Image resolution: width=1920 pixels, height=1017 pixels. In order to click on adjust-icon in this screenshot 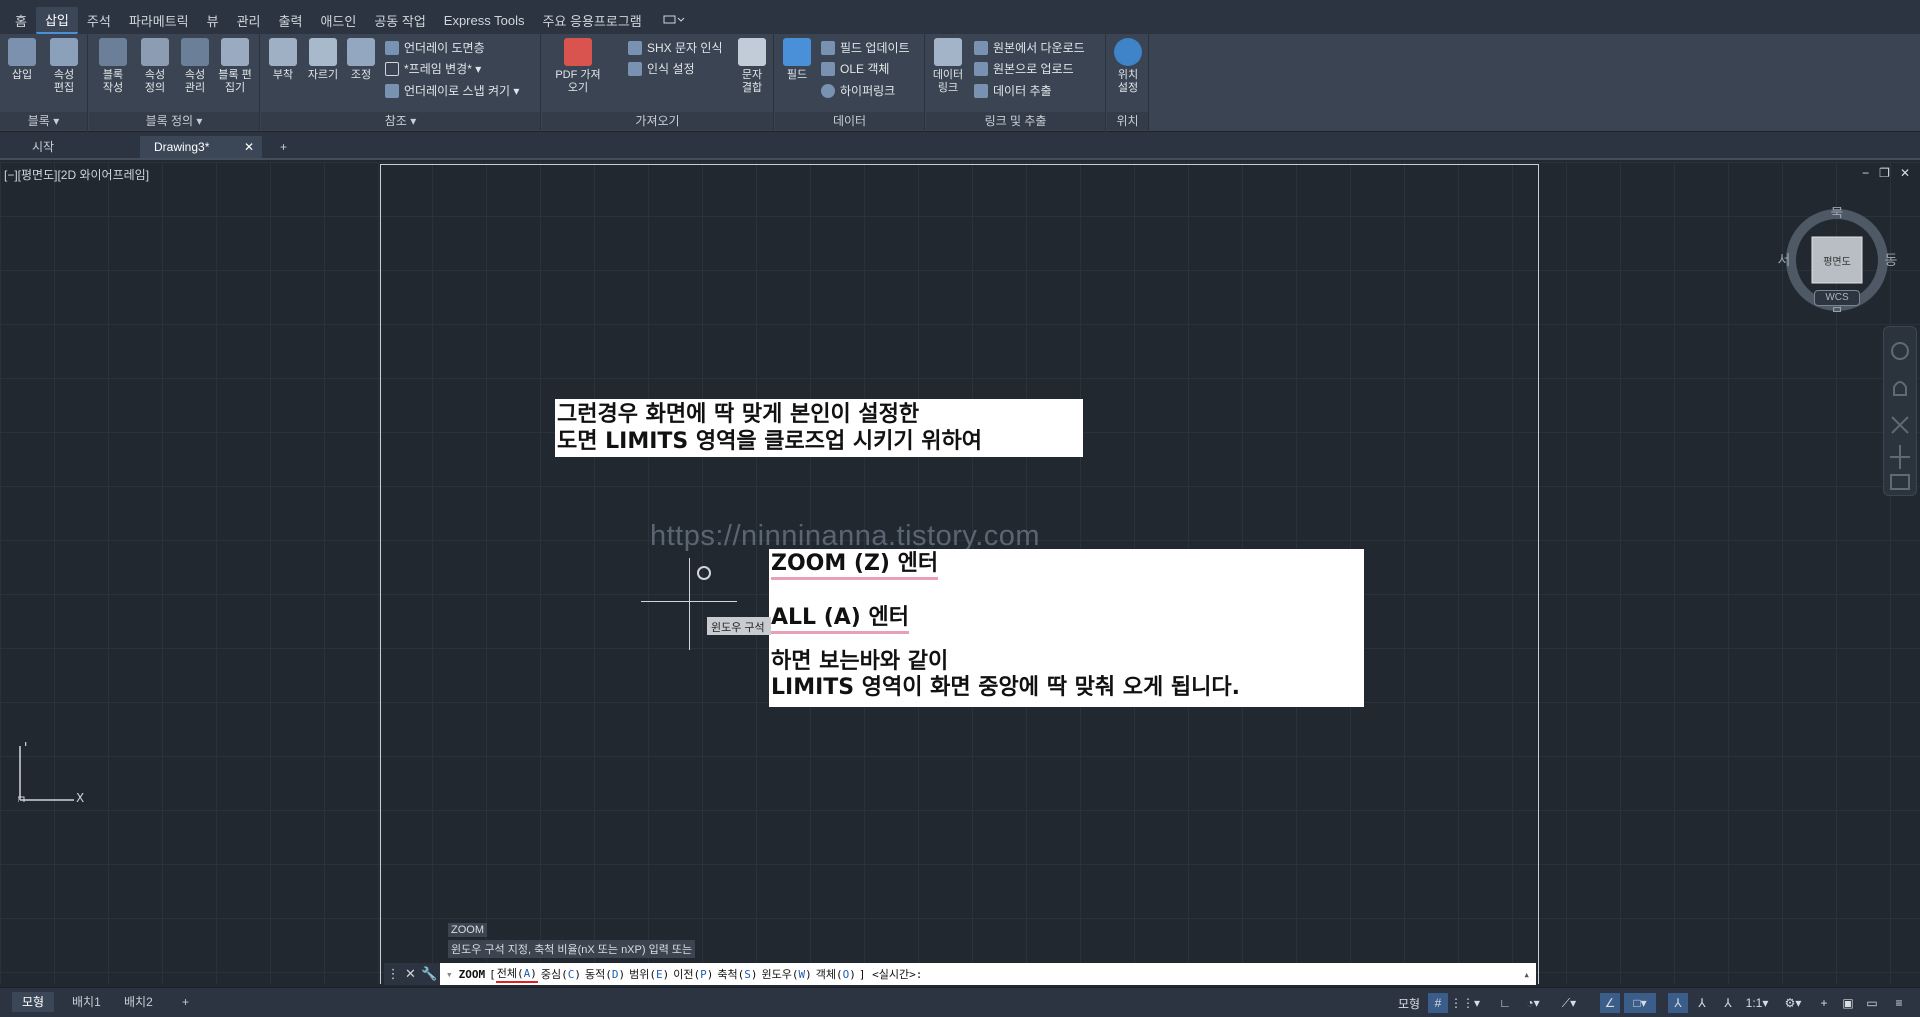, I will do `click(361, 52)`.